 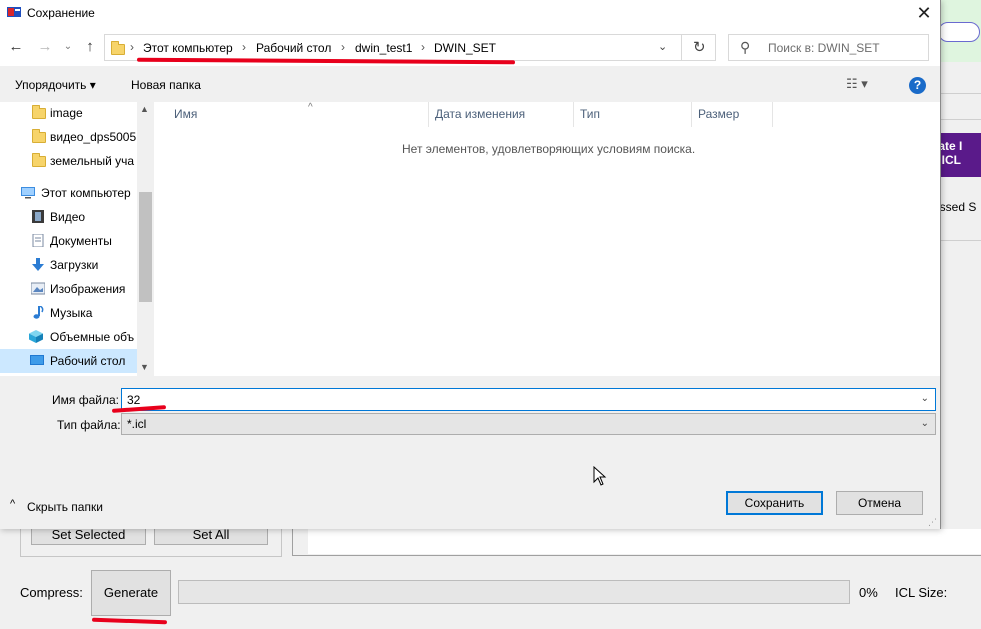 I want to click on filetype-value: *.icl, so click(x=137, y=424).